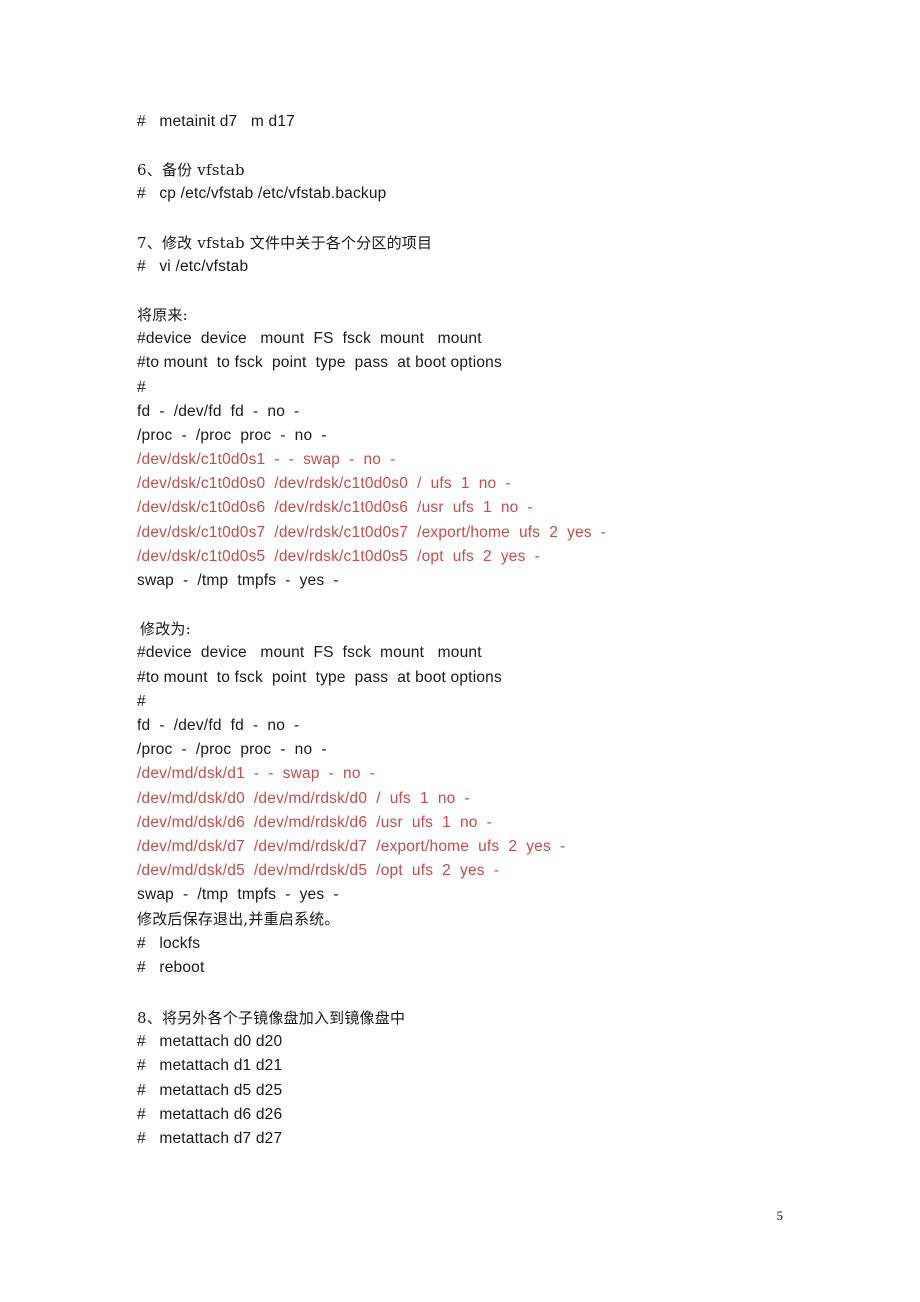 This screenshot has height=1302, width=920. I want to click on section-6-heading: 6、备份 vfstab, so click(191, 170).